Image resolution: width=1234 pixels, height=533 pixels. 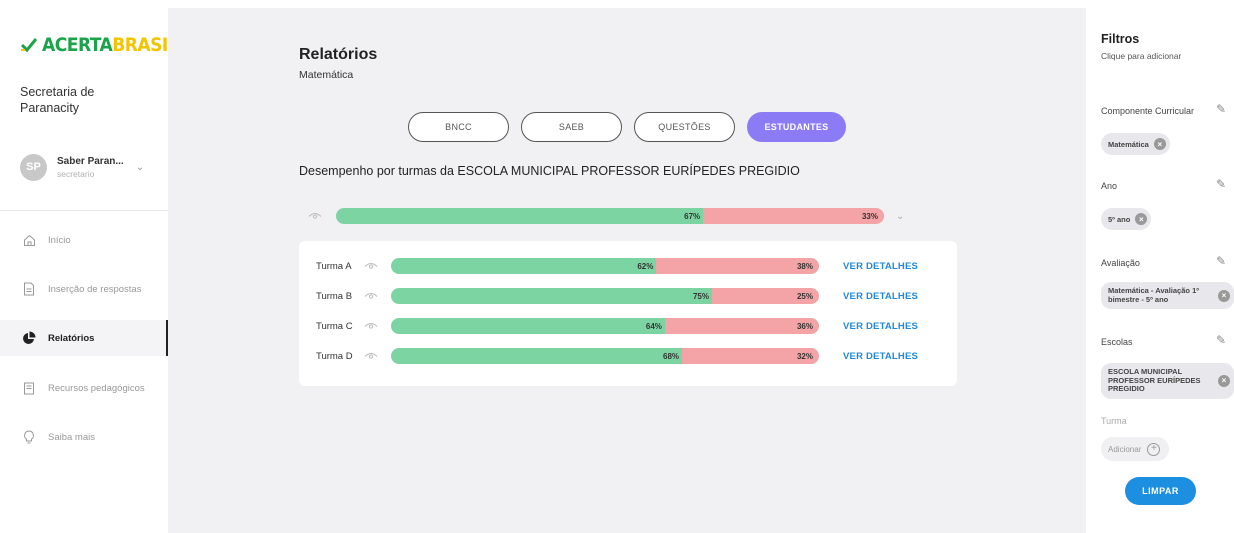 I want to click on table-row: Turma D 68% 32% VER DETALHES, so click(x=631, y=356).